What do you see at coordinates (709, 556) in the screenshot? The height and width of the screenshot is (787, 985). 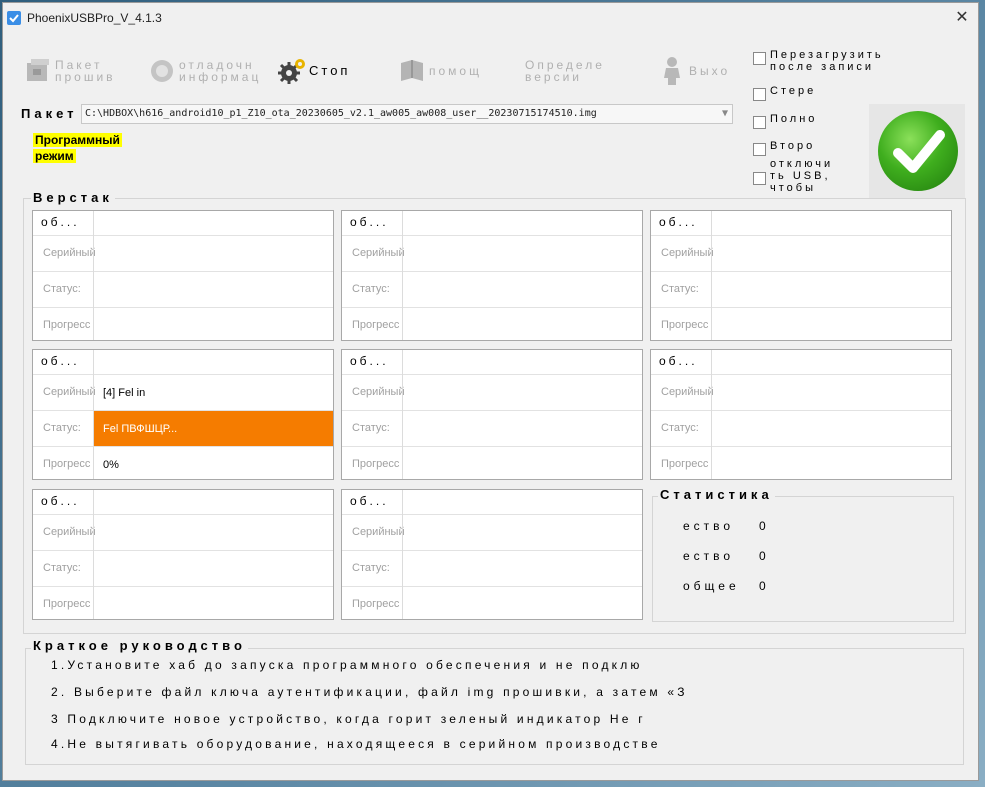 I see `stats-label-2: ество` at bounding box center [709, 556].